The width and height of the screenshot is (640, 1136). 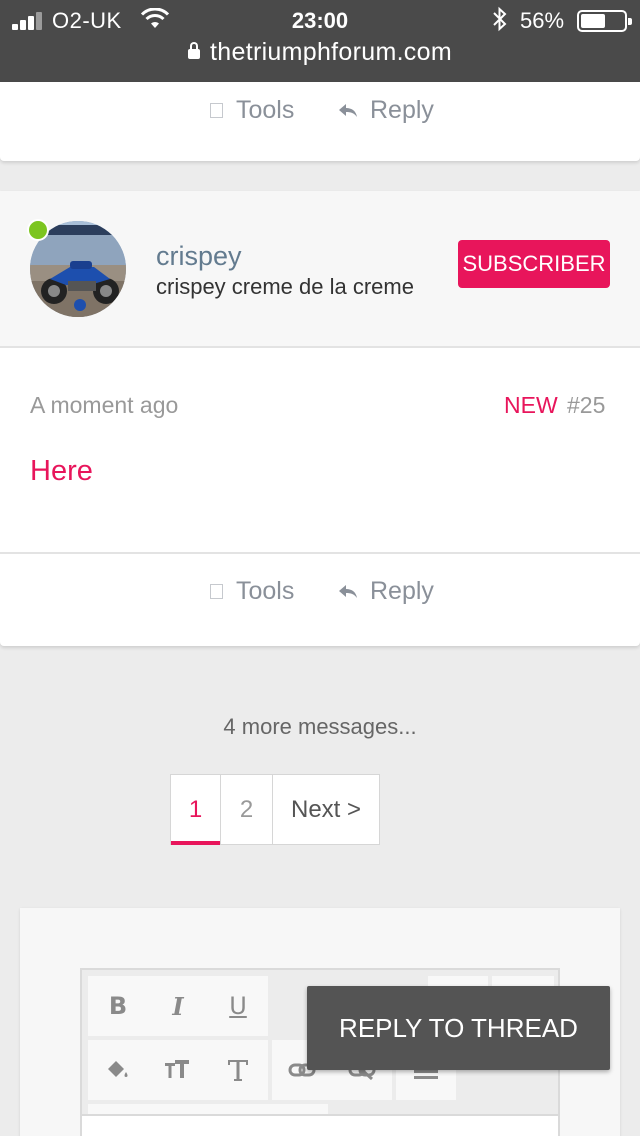 I want to click on reply-to-thread-button: REPLY TO THREAD, so click(x=458, y=1028).